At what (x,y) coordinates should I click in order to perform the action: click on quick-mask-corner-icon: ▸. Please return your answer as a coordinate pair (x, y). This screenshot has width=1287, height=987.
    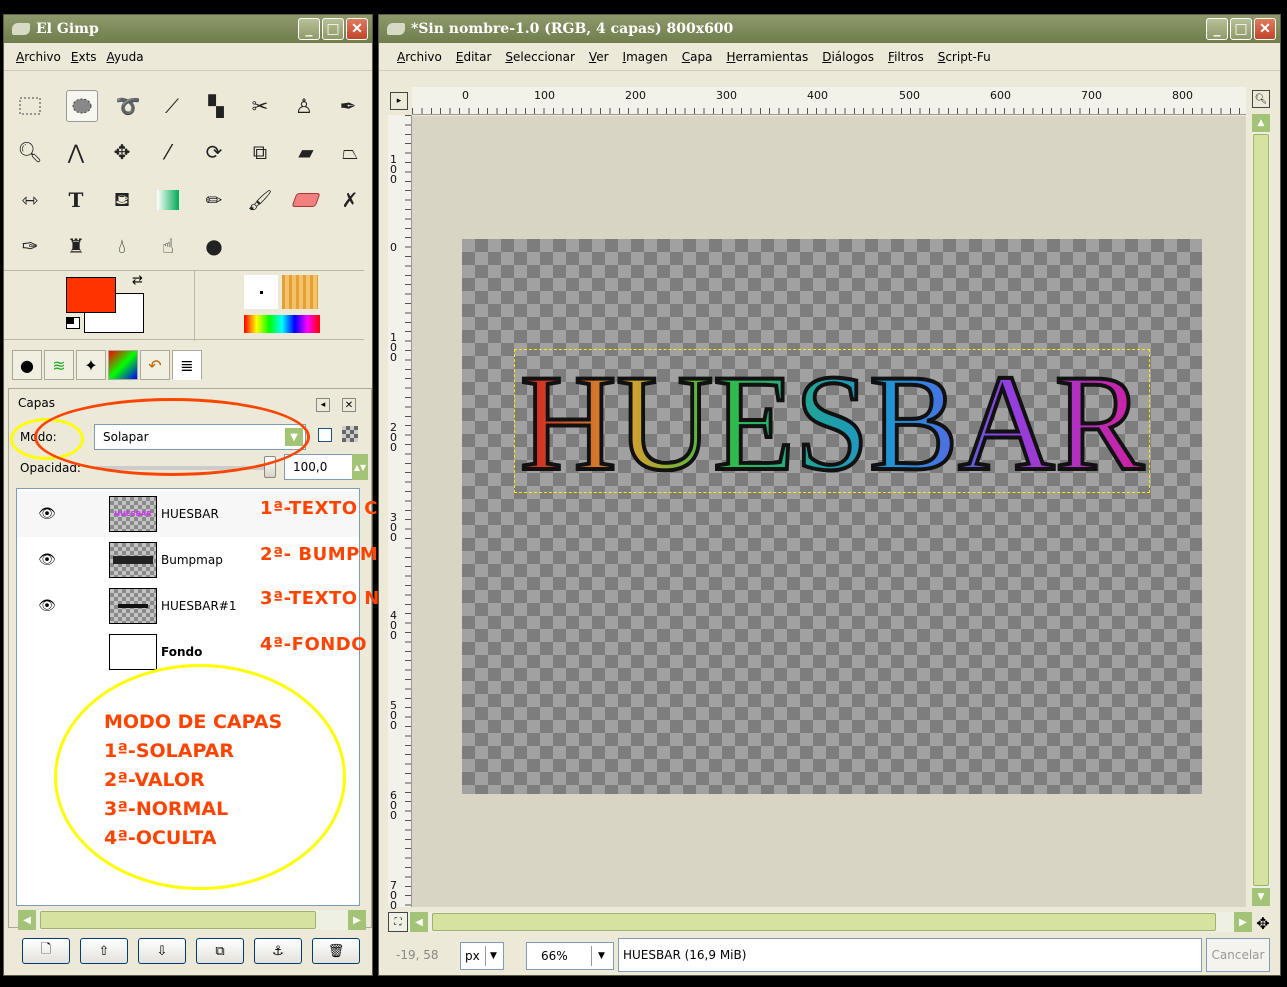
    Looking at the image, I should click on (399, 101).